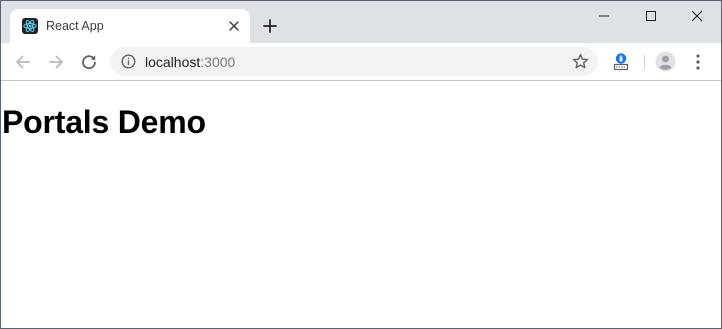 Image resolution: width=722 pixels, height=329 pixels. What do you see at coordinates (580, 61) in the screenshot?
I see `star-icon` at bounding box center [580, 61].